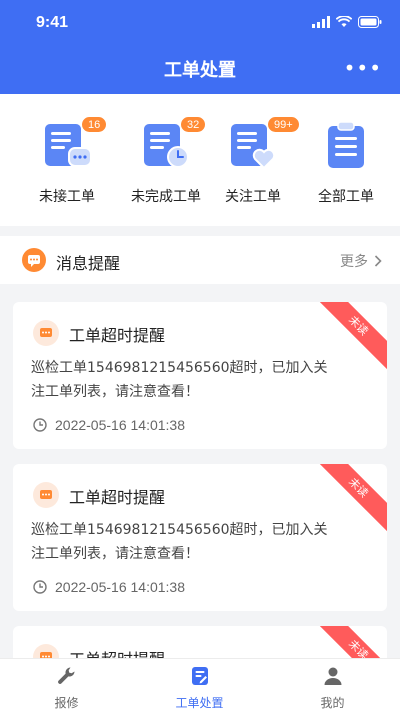 The height and width of the screenshot is (711, 400). Describe the element at coordinates (66, 703) in the screenshot. I see `tab-label: 报修` at that location.